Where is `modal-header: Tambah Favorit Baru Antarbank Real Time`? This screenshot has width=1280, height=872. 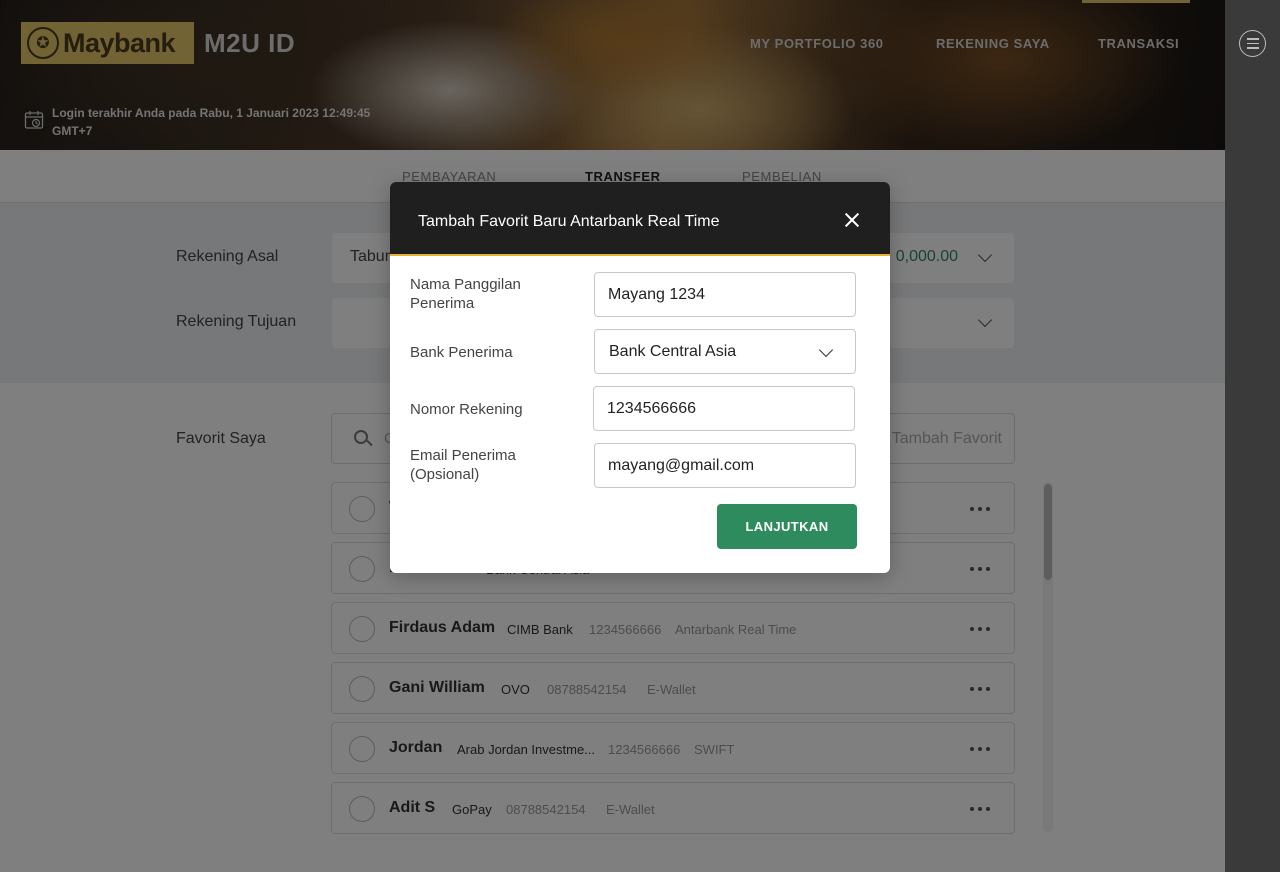
modal-header: Tambah Favorit Baru Antarbank Real Time is located at coordinates (640, 219).